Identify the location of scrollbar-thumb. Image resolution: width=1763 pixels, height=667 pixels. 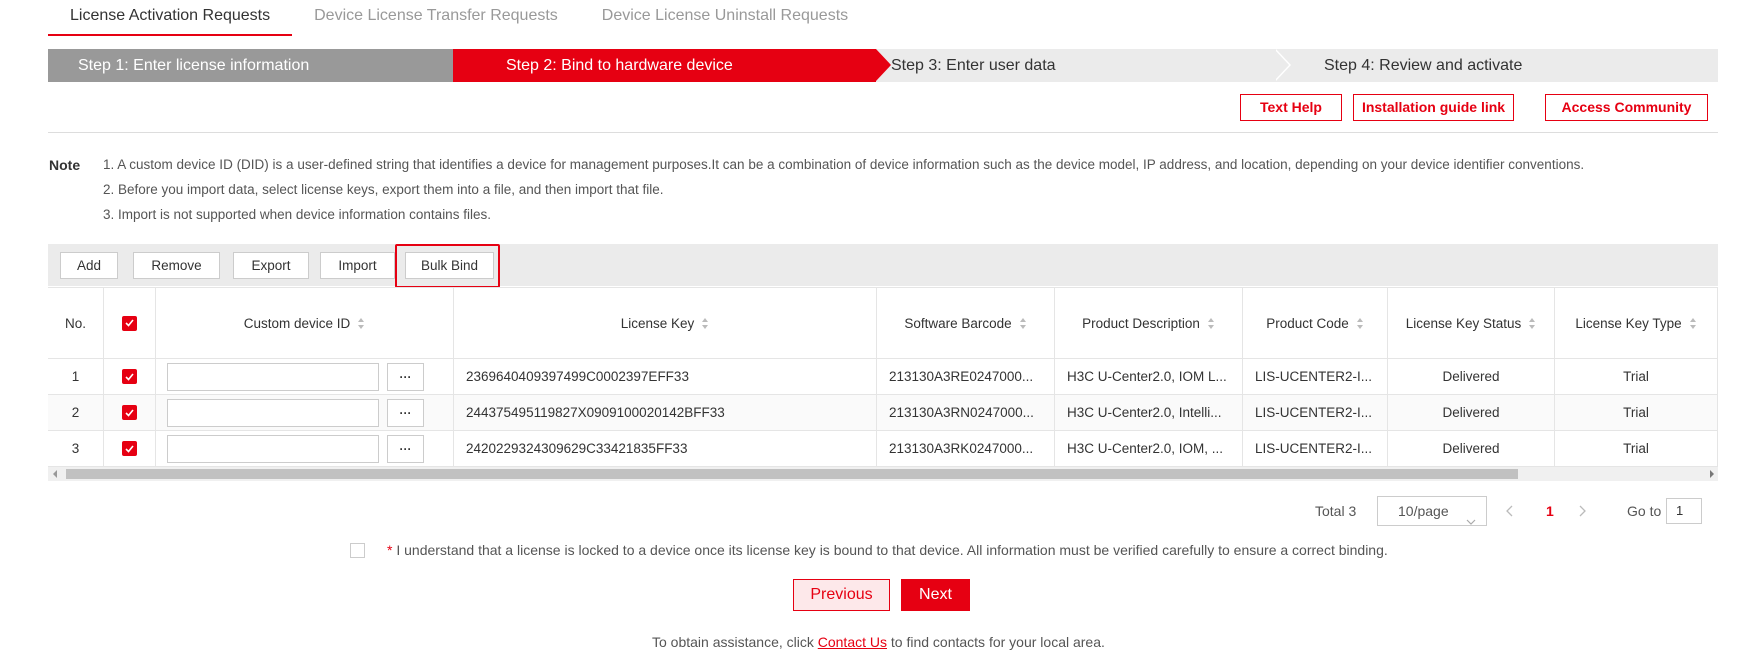
(792, 474).